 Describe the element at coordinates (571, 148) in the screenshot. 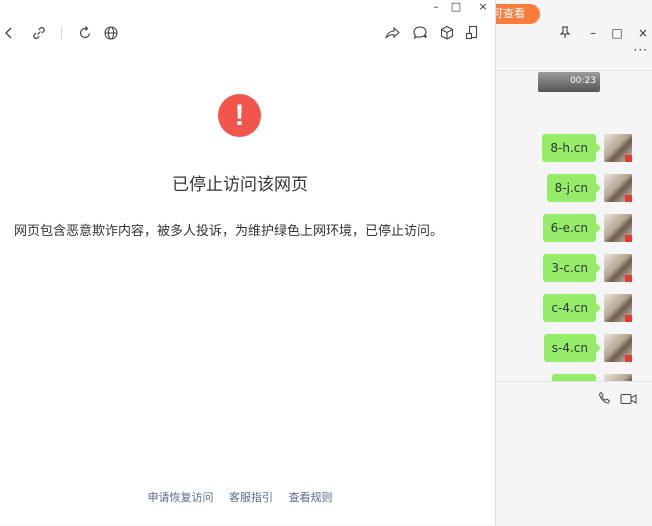

I see `message-bubble: 8-h.cn` at that location.